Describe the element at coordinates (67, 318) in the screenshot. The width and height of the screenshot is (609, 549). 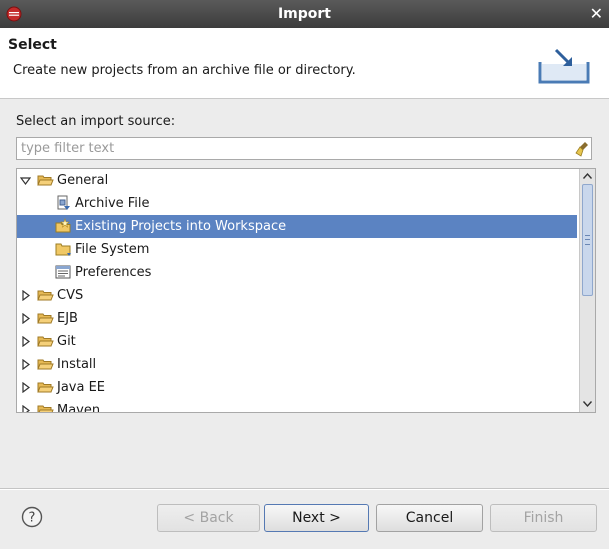
I see `tree-item-label: EJB` at that location.